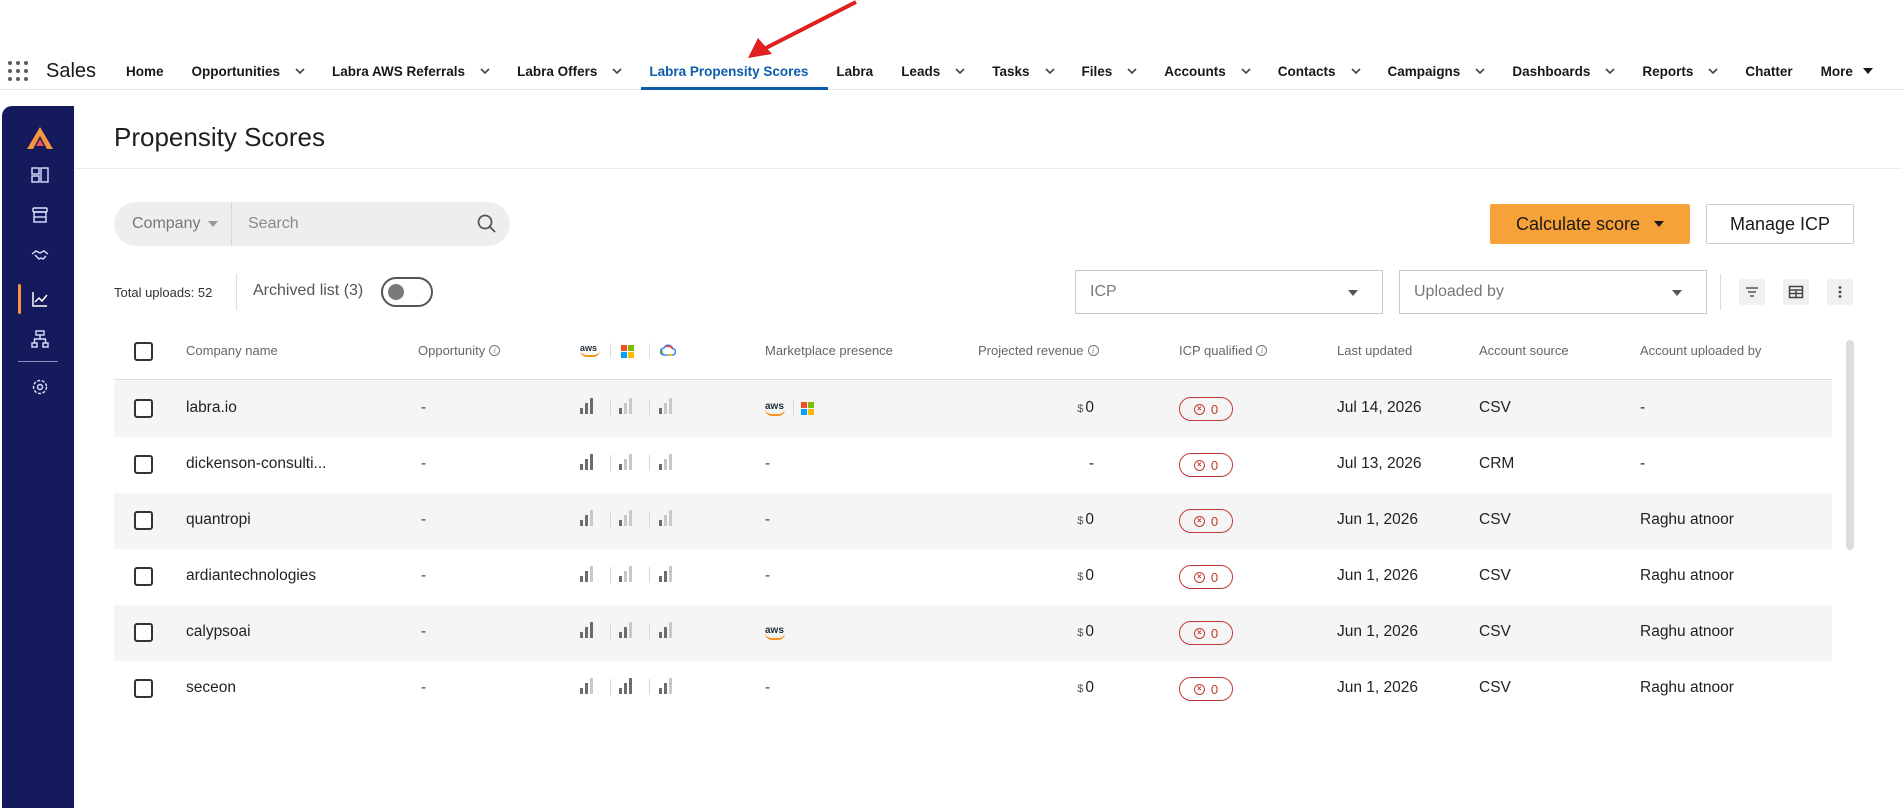 Image resolution: width=1903 pixels, height=808 pixels. I want to click on table-scrollbar, so click(1850, 445).